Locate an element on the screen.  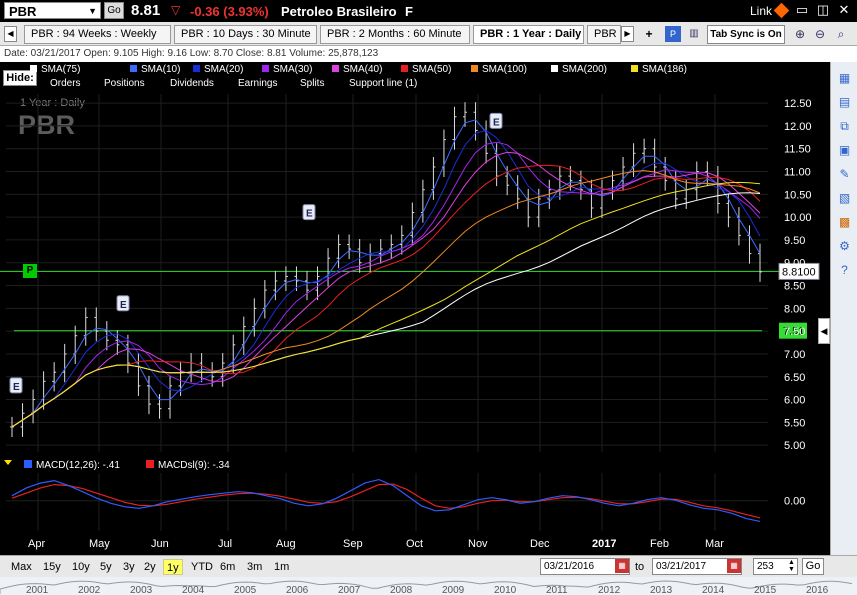
line-chart-icon: ▤ is located at coordinates (844, 102).